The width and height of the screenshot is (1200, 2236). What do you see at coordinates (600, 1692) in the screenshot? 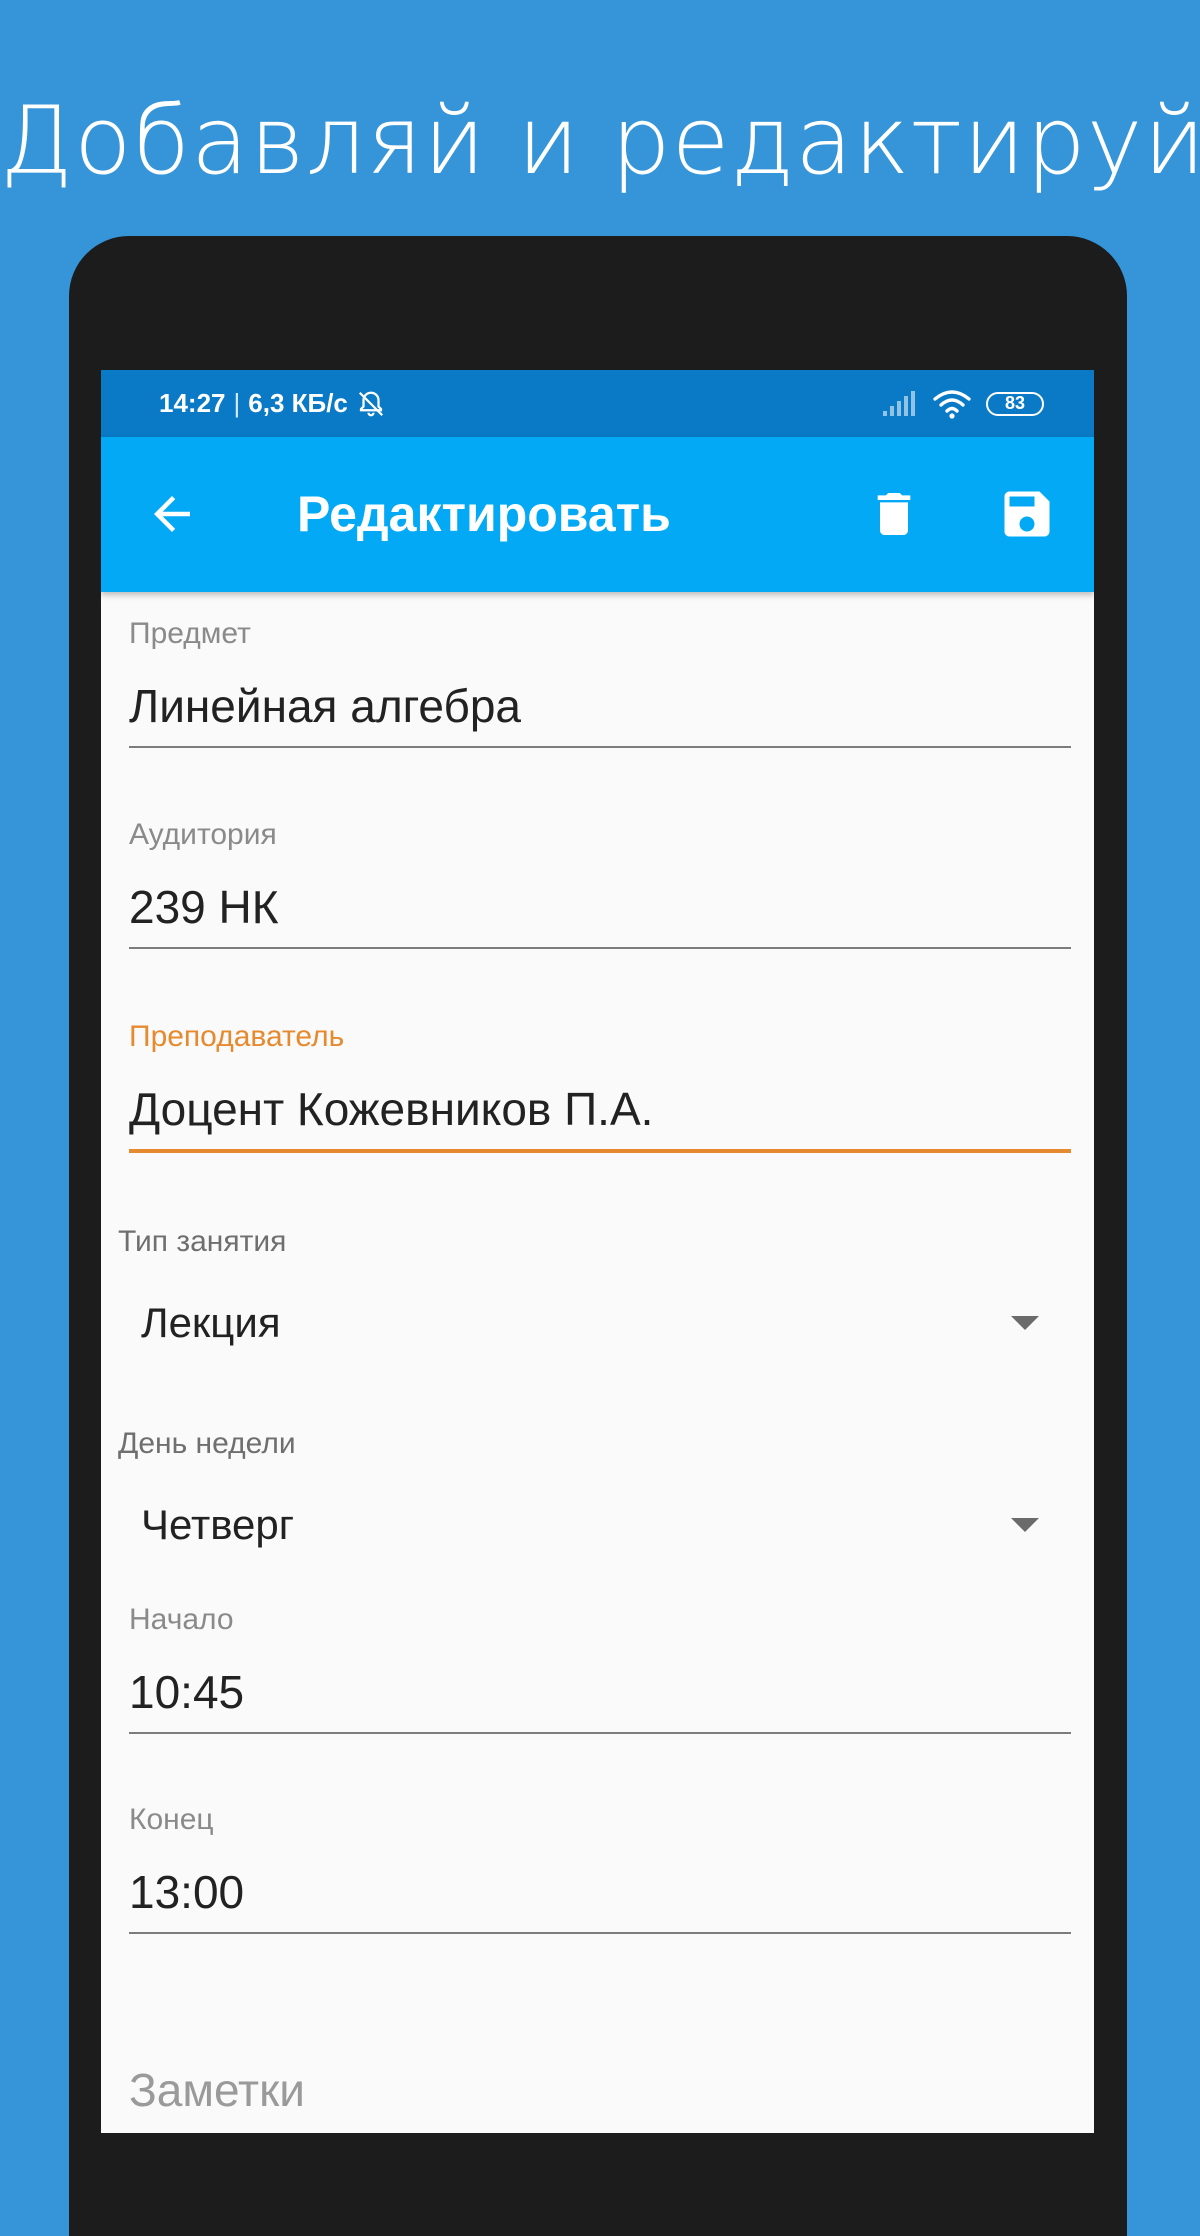
I see `start-time-input` at bounding box center [600, 1692].